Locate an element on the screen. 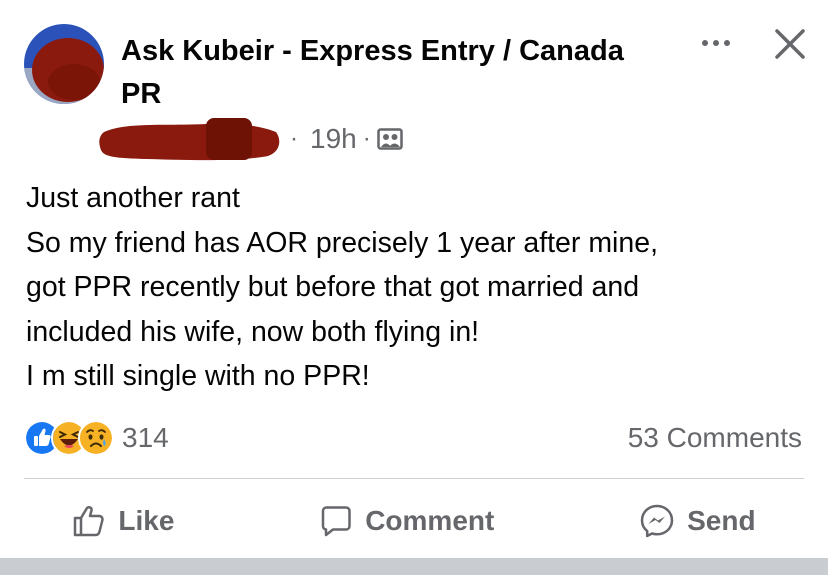 The image size is (828, 575). post-meta: · 19h · is located at coordinates (249, 139).